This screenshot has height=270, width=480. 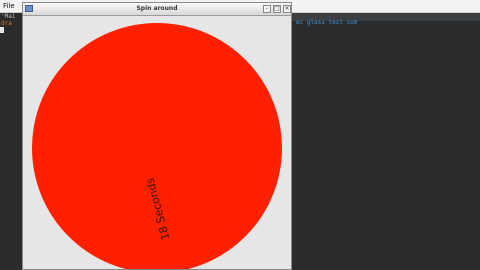 I want to click on close-button: ×, so click(x=287, y=9).